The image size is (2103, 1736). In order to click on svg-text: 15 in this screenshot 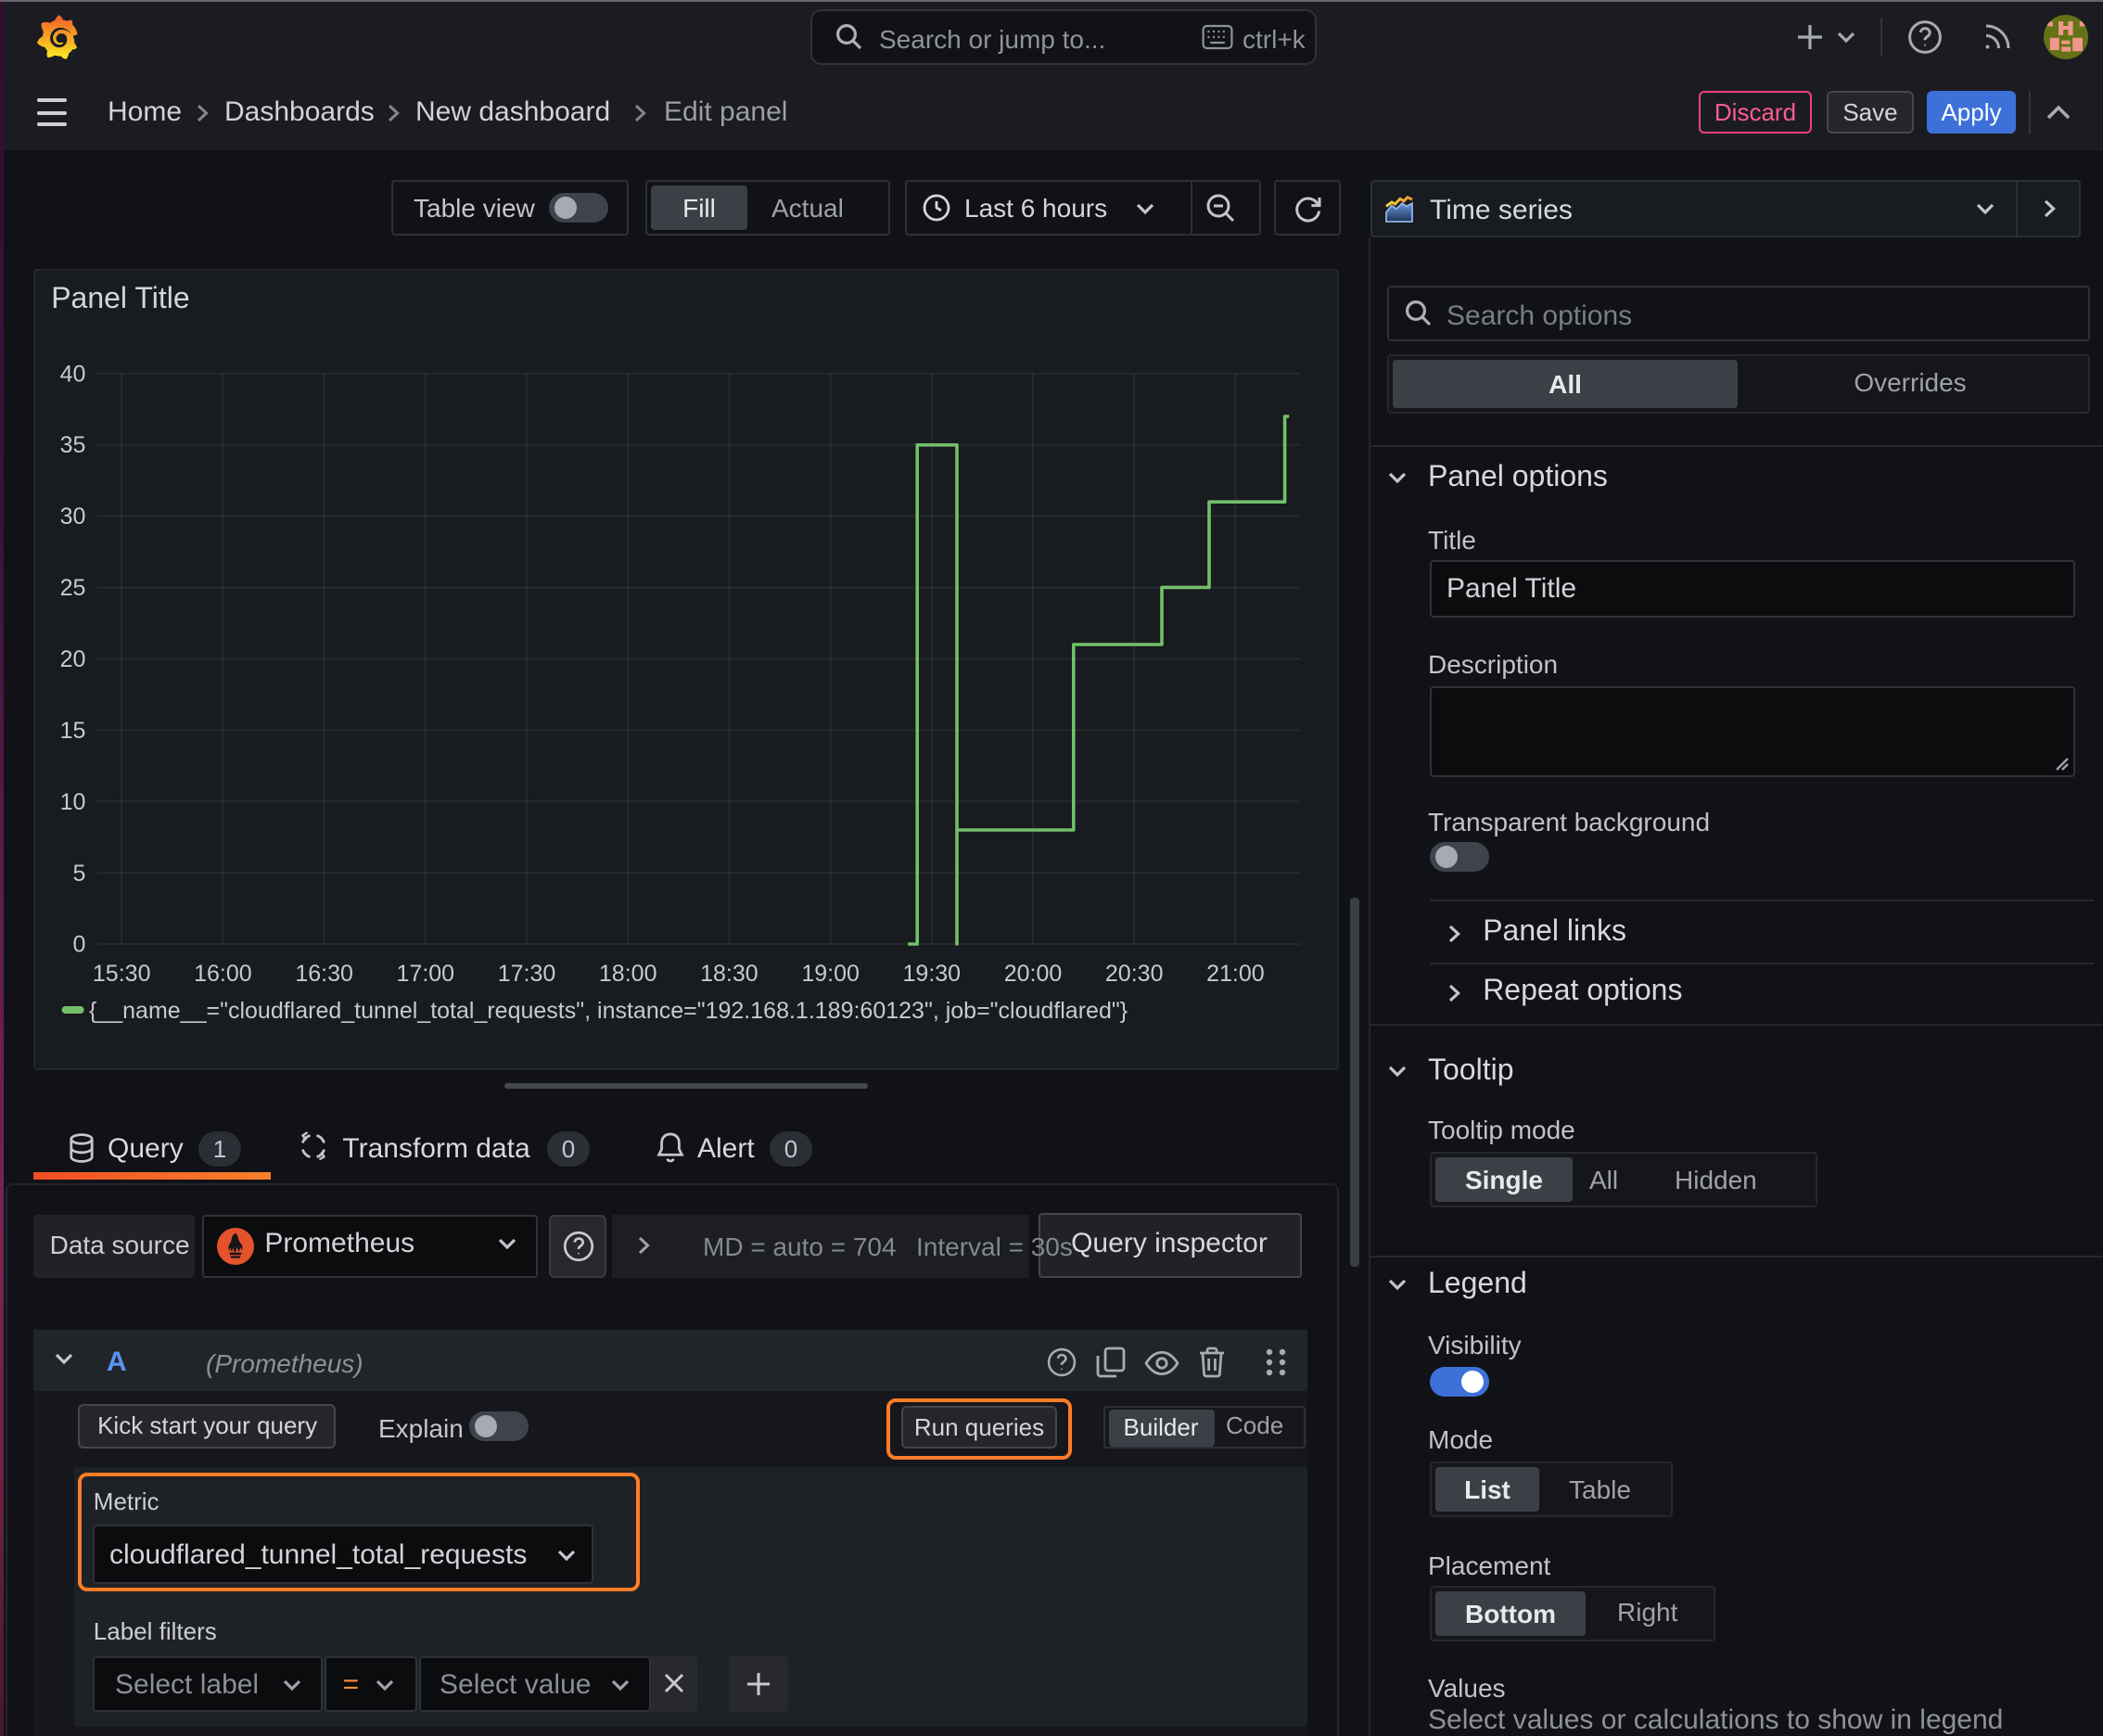, I will do `click(73, 730)`.